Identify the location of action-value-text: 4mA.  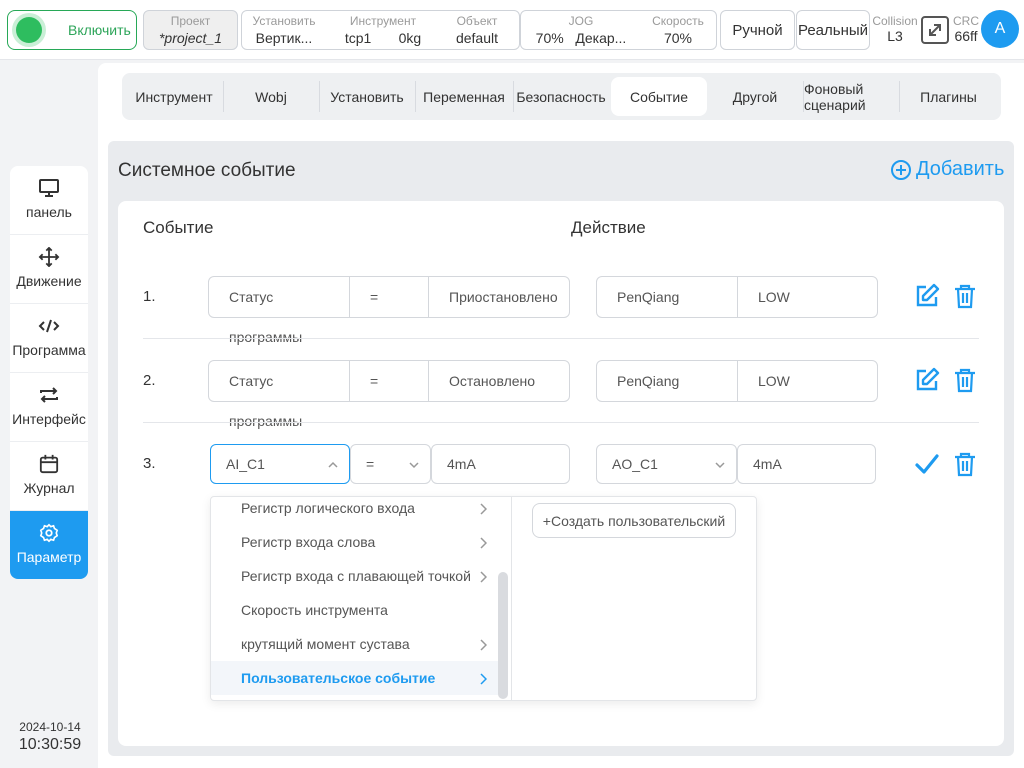
(767, 464).